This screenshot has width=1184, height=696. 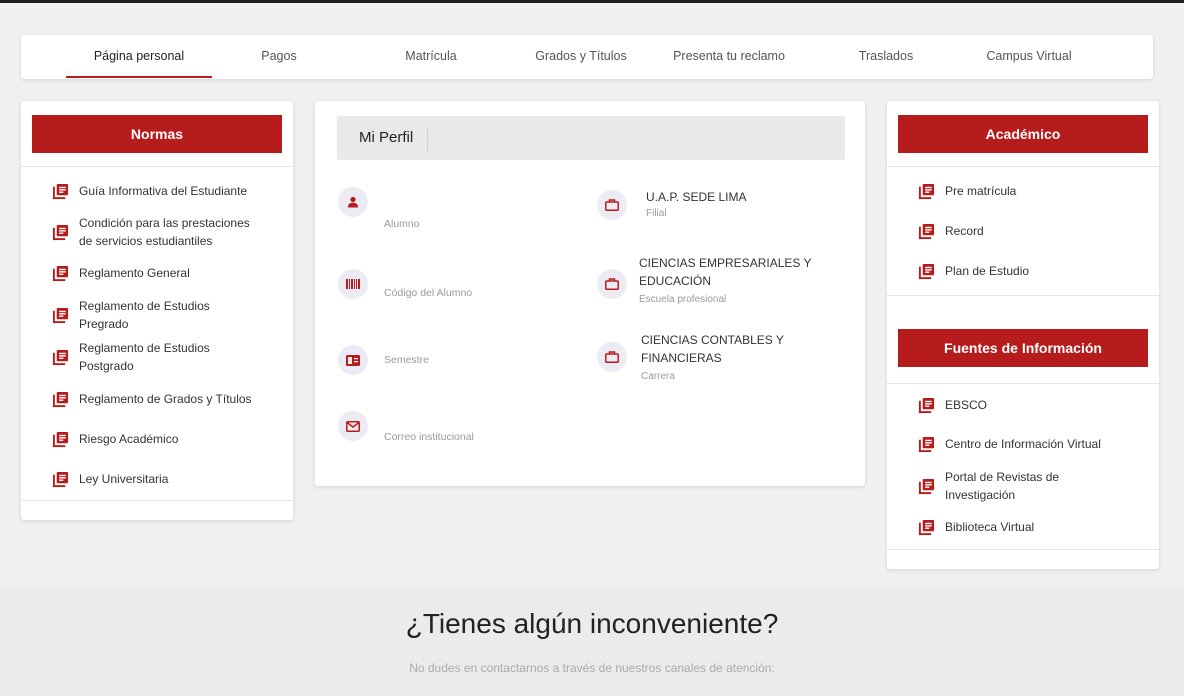 I want to click on fuentes-link-label: Portal de Revistas de Investigación, so click(x=1002, y=486).